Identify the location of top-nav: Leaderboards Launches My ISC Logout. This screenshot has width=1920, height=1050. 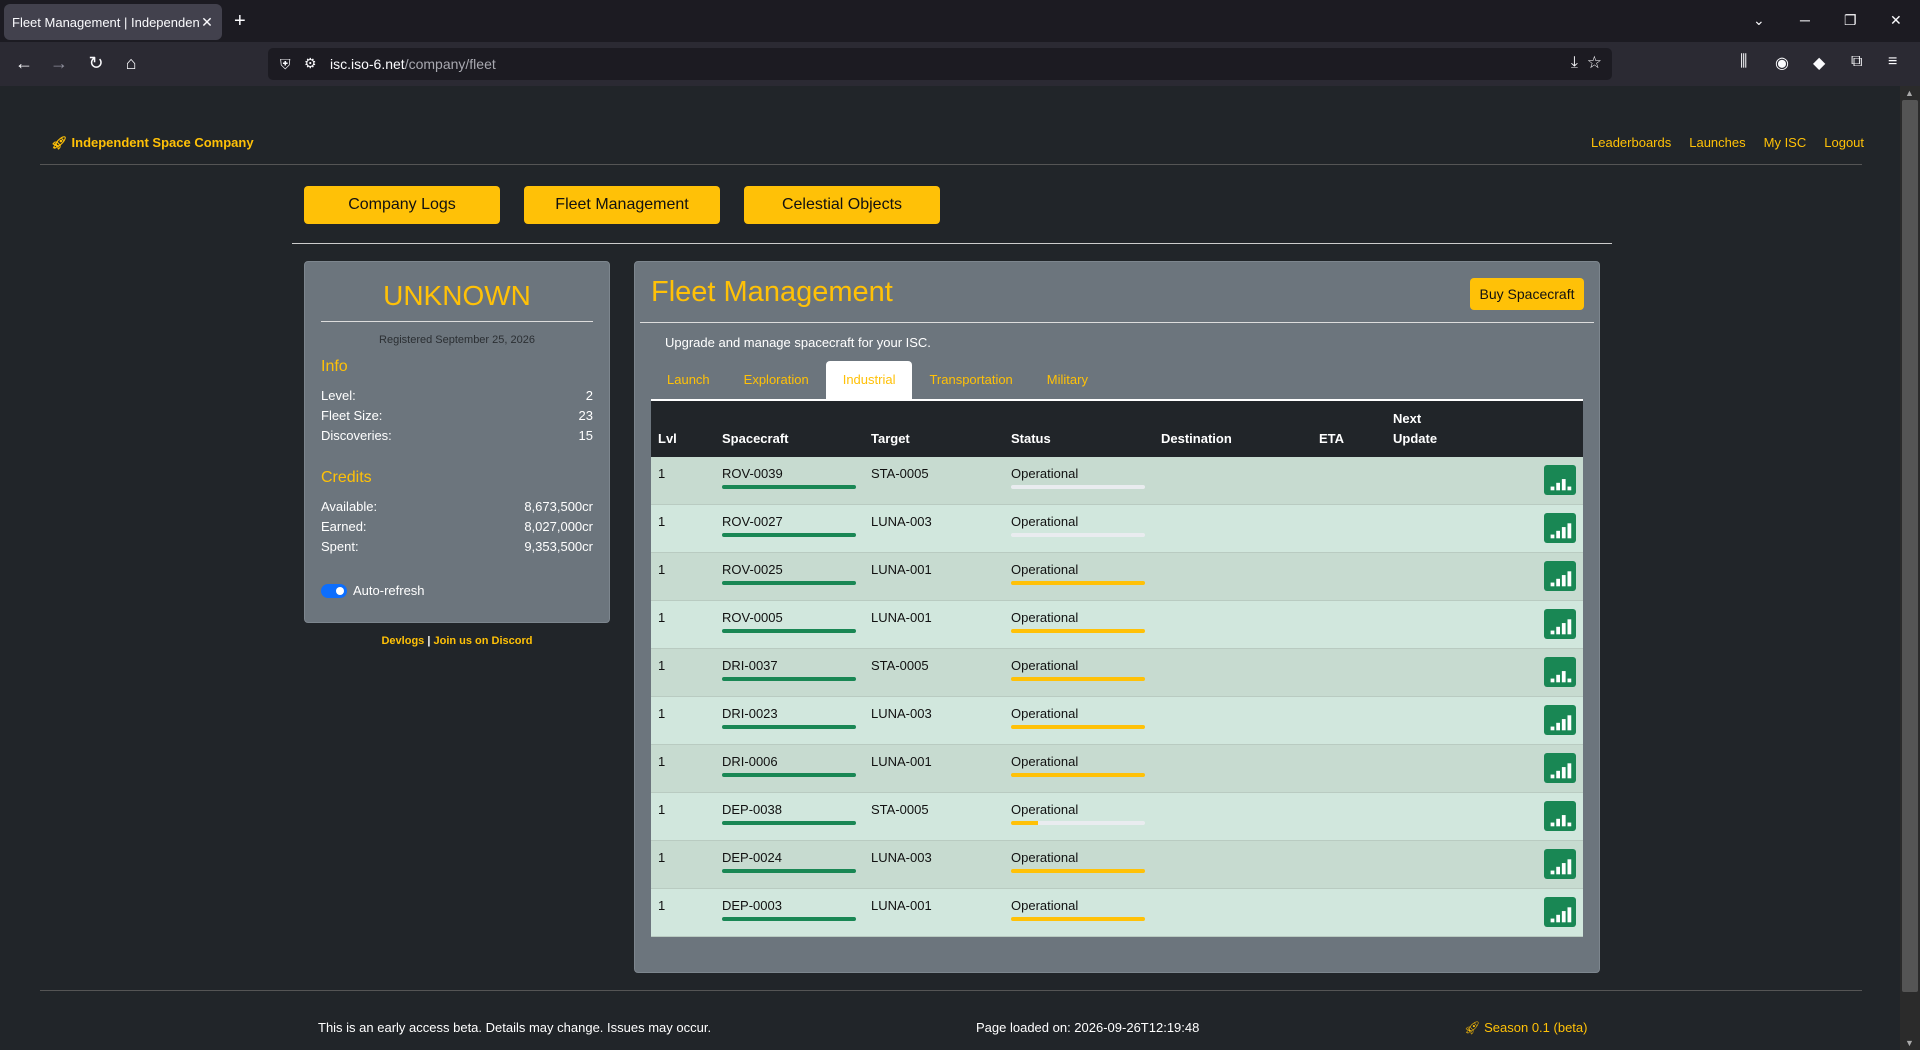
(1718, 142).